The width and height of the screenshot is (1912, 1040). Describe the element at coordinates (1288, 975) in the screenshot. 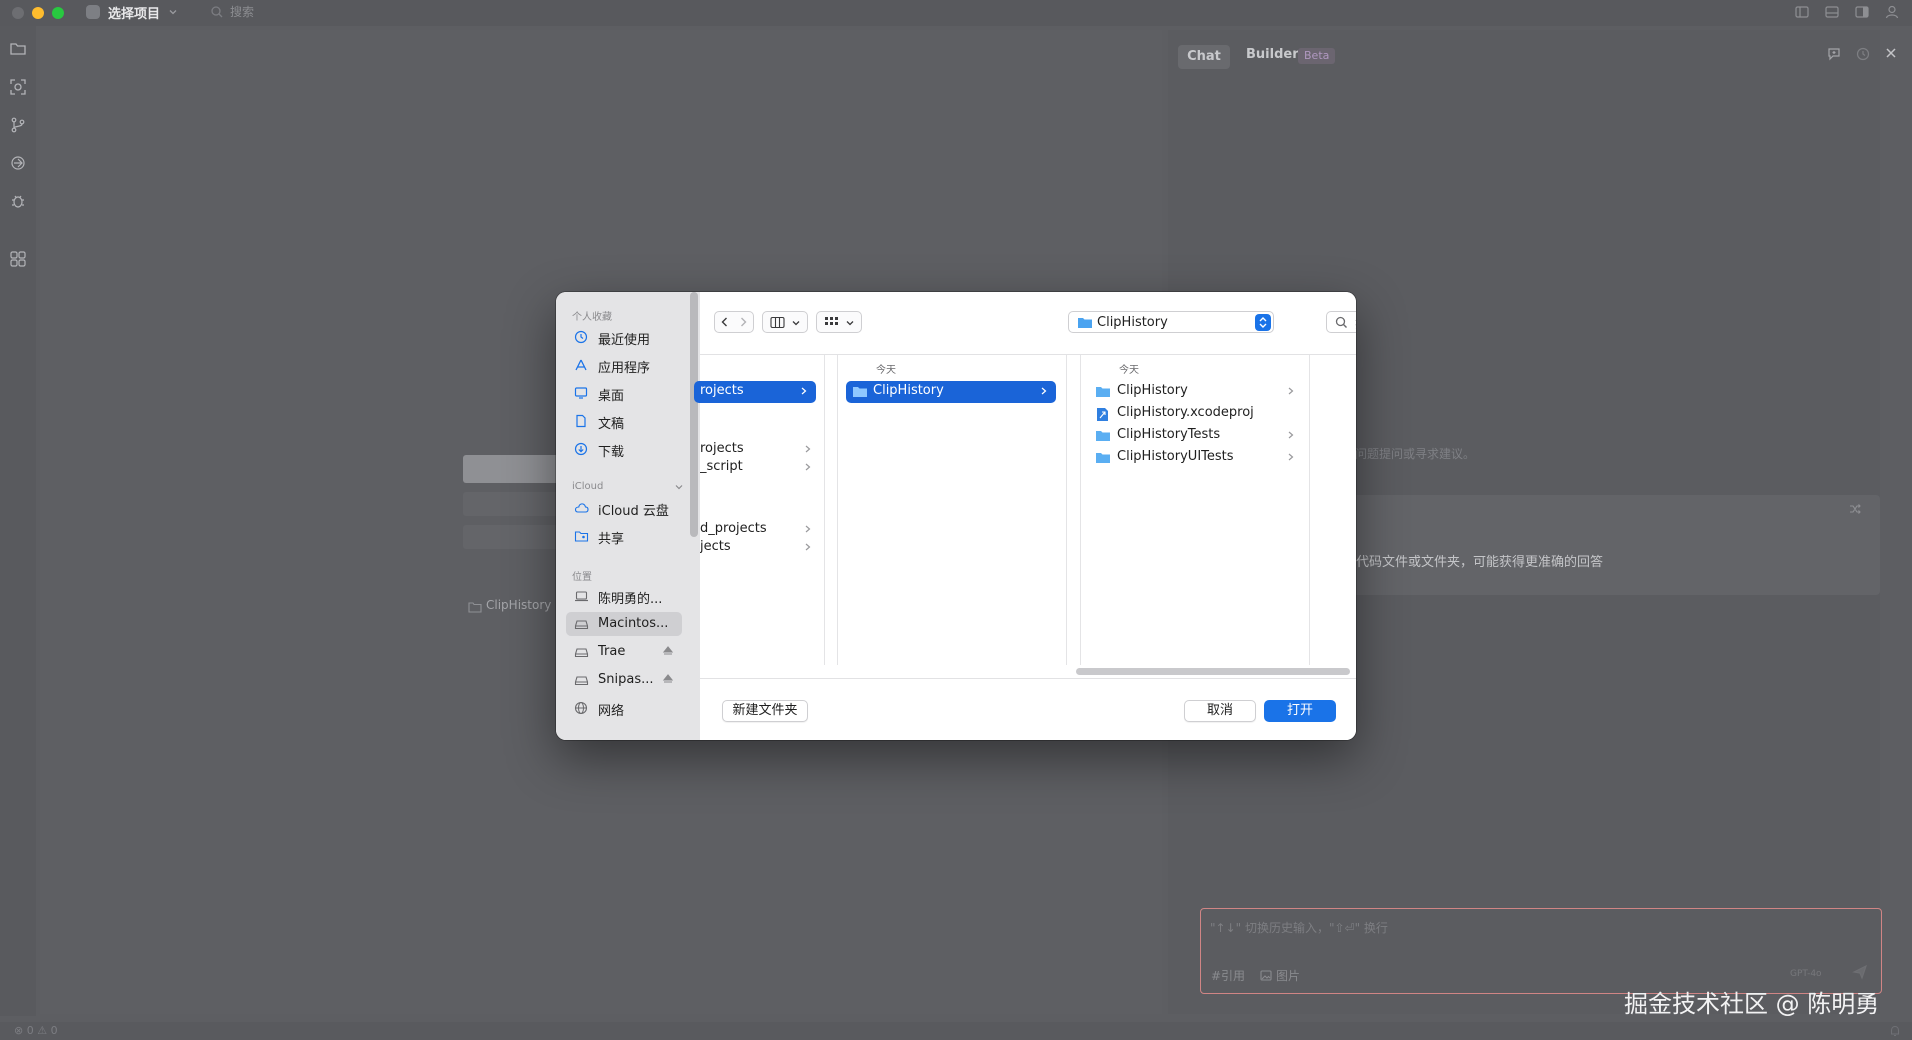

I see `chat-image-button: 图片` at that location.